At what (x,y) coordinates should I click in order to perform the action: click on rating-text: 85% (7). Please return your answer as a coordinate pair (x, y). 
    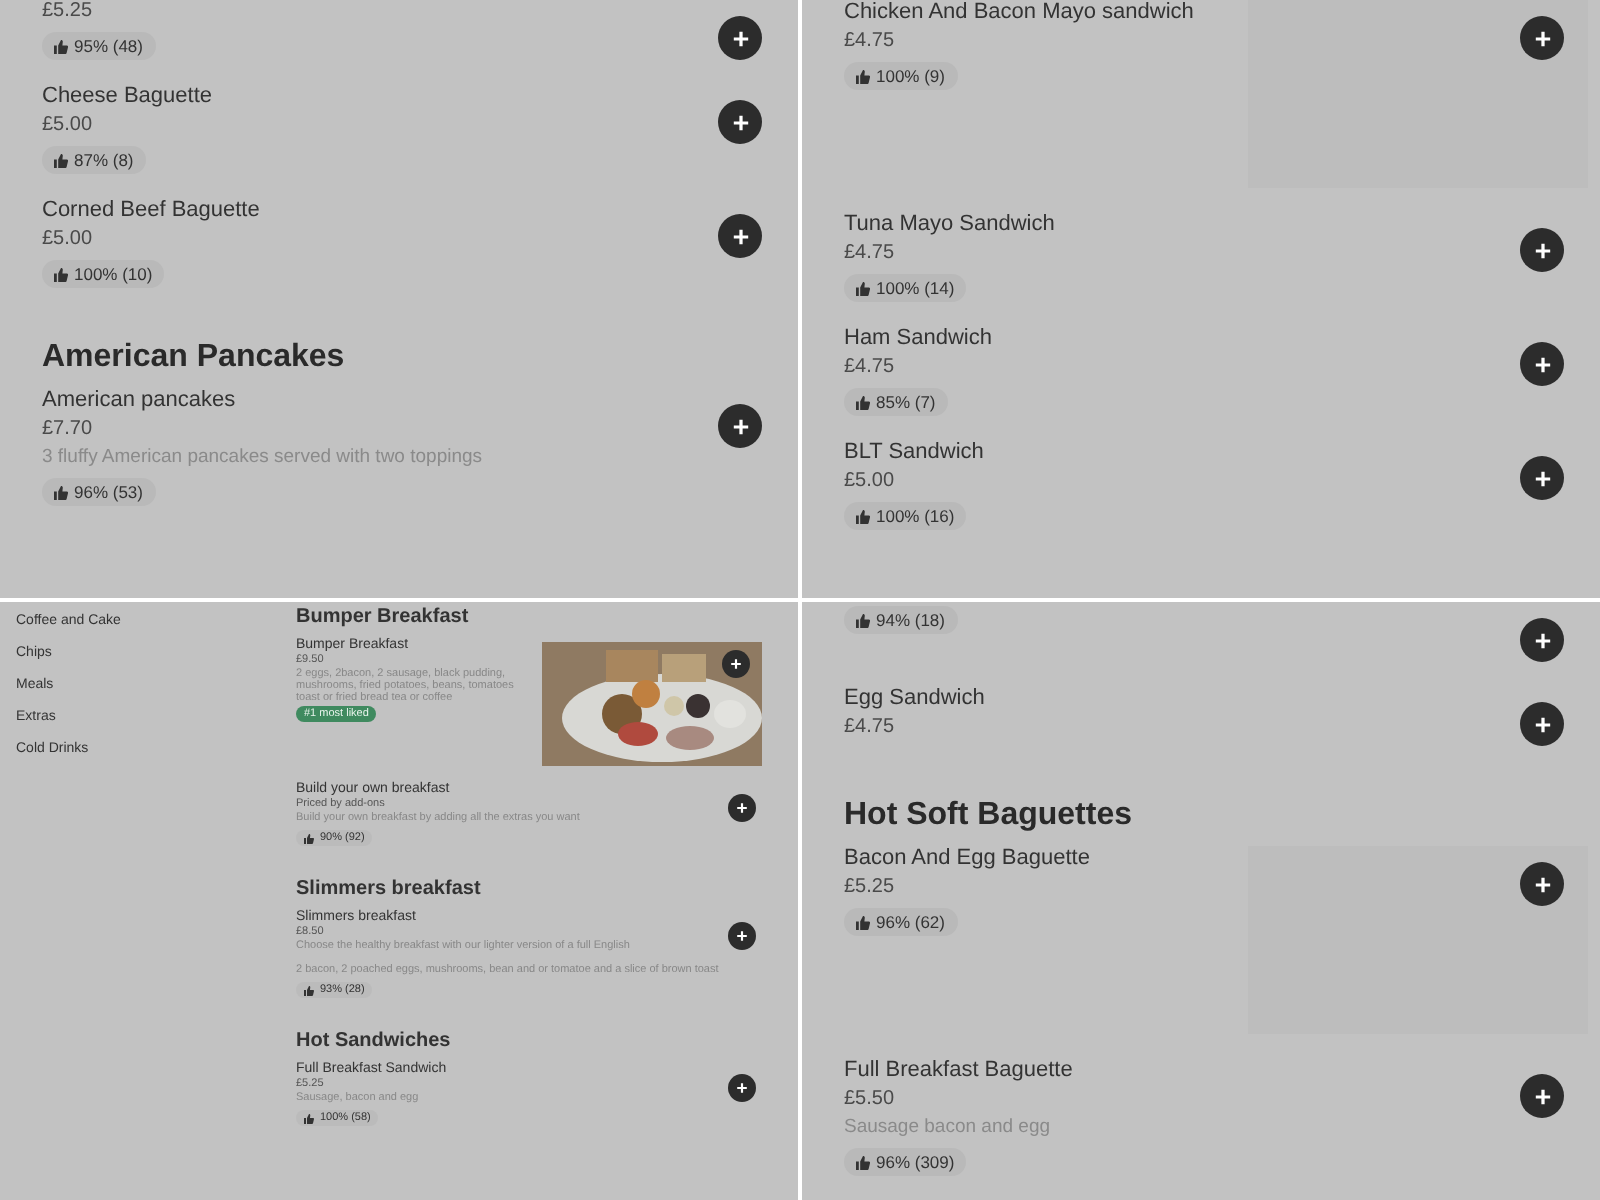
    Looking at the image, I should click on (906, 402).